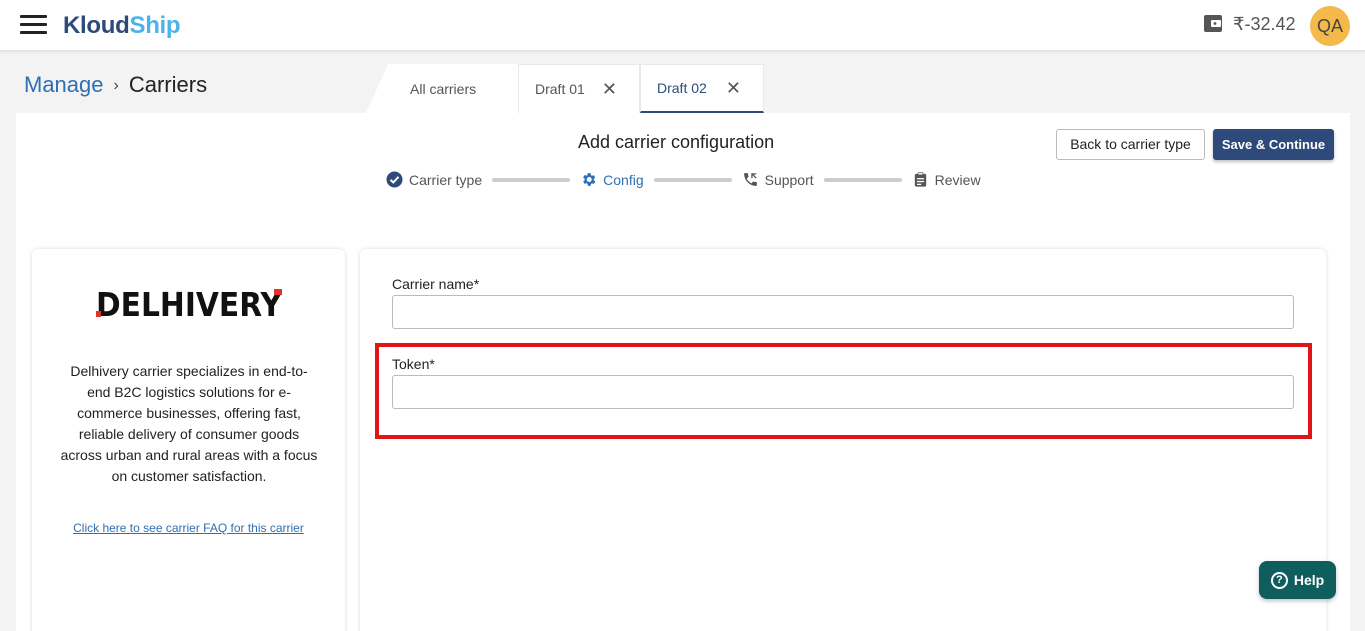 The width and height of the screenshot is (1365, 631). What do you see at coordinates (676, 142) in the screenshot?
I see `page-title: Add carrier configuration` at bounding box center [676, 142].